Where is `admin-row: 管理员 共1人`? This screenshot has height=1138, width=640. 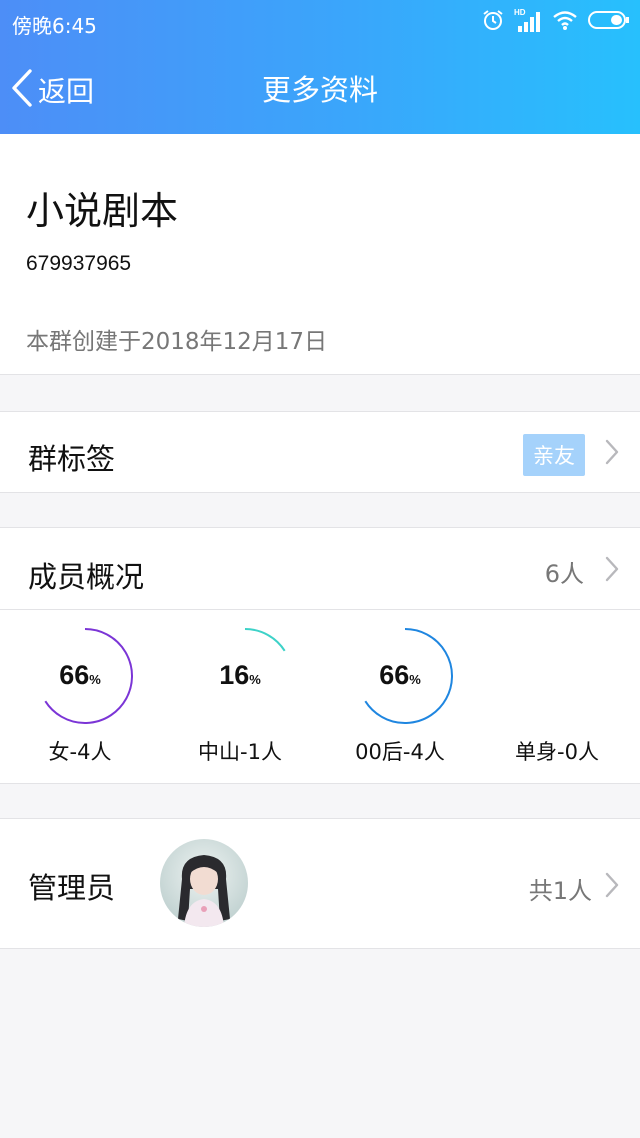
admin-row: 管理员 共1人 is located at coordinates (320, 883).